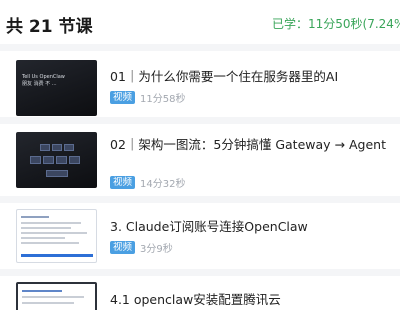 The width and height of the screenshot is (400, 310). I want to click on lesson-meta: 视频 14分32秒, so click(147, 181).